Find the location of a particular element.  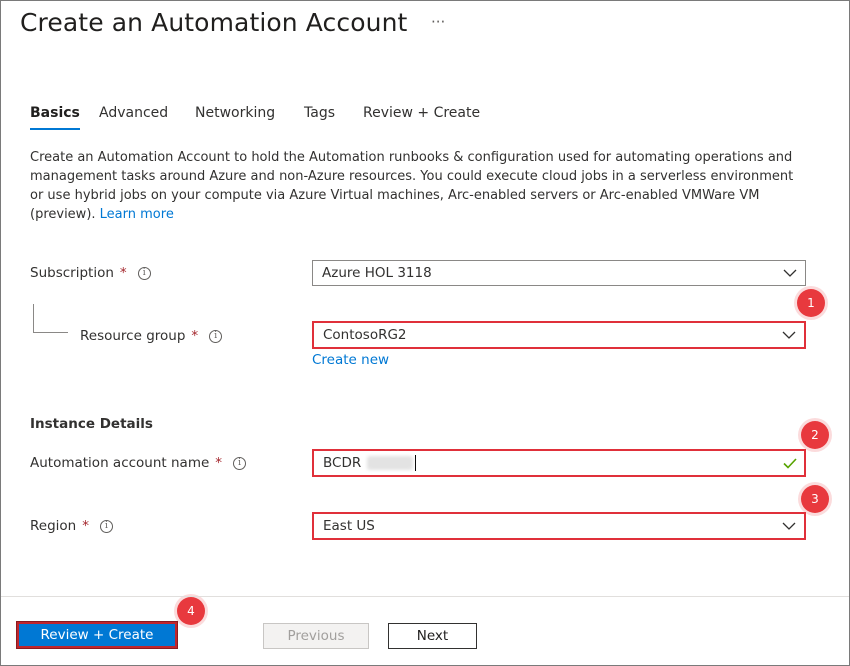

page-title: Create an Automation Account is located at coordinates (214, 22).